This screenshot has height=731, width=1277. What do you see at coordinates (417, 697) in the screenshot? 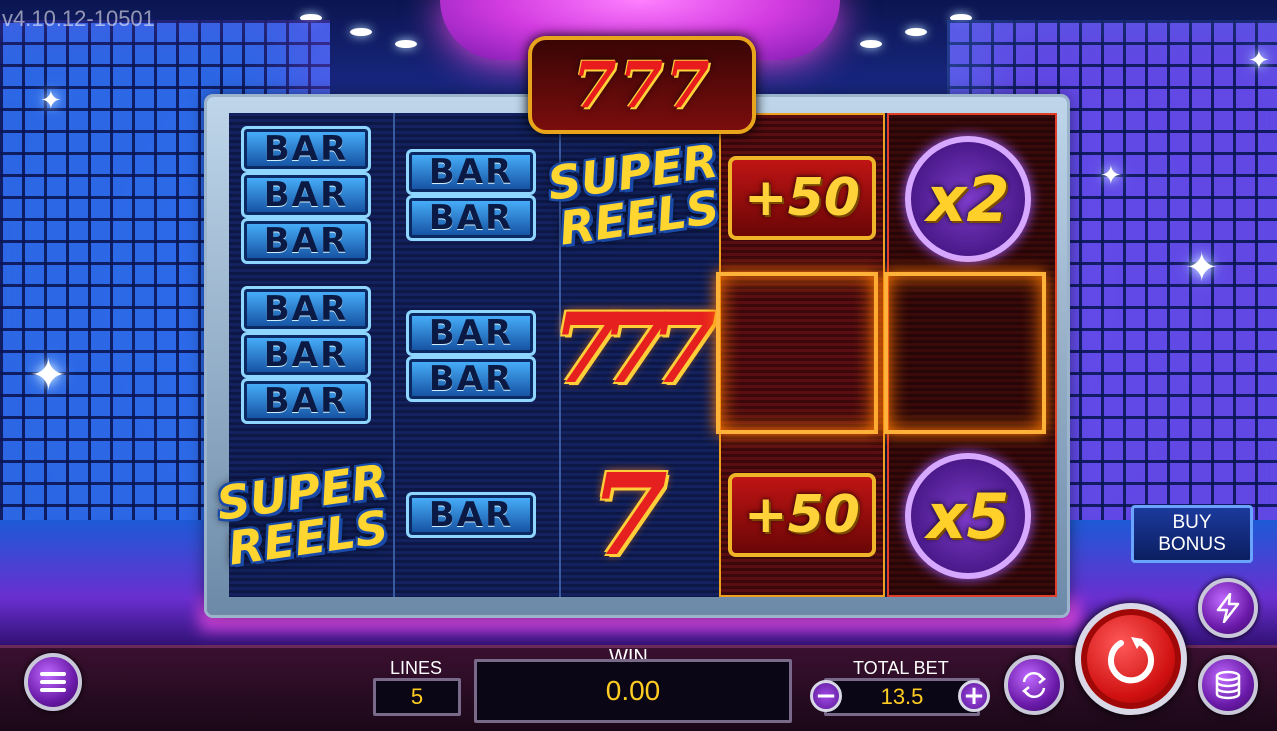
I see `lines-value: 5` at bounding box center [417, 697].